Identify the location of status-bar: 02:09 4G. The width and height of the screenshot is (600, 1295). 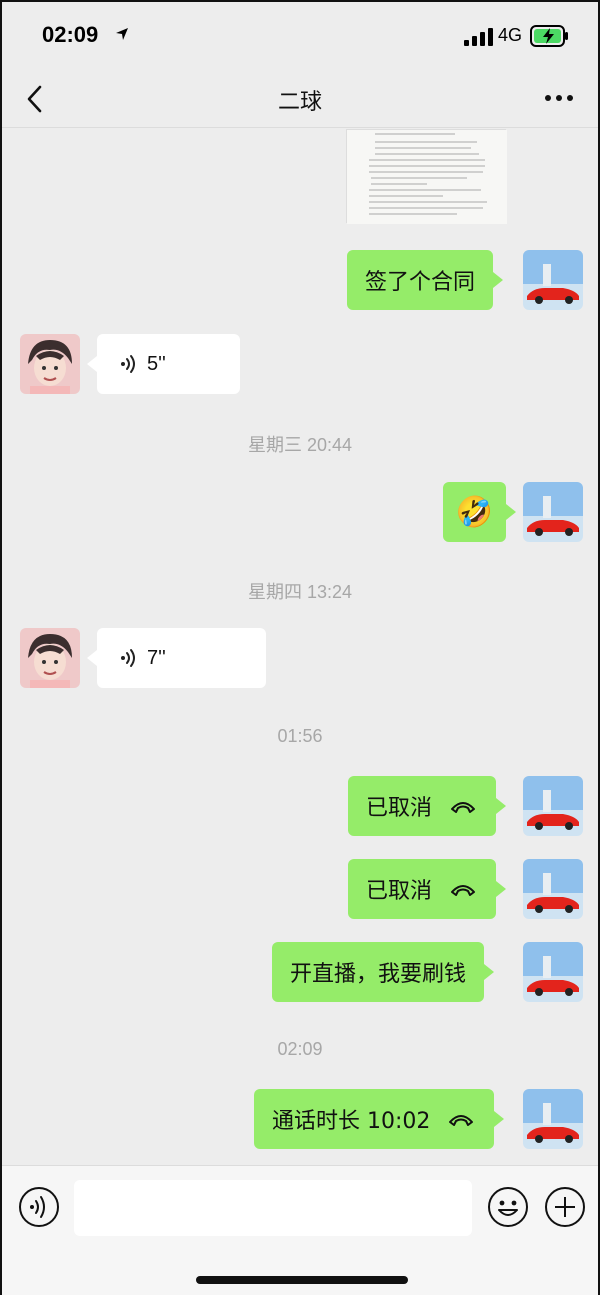
(300, 36).